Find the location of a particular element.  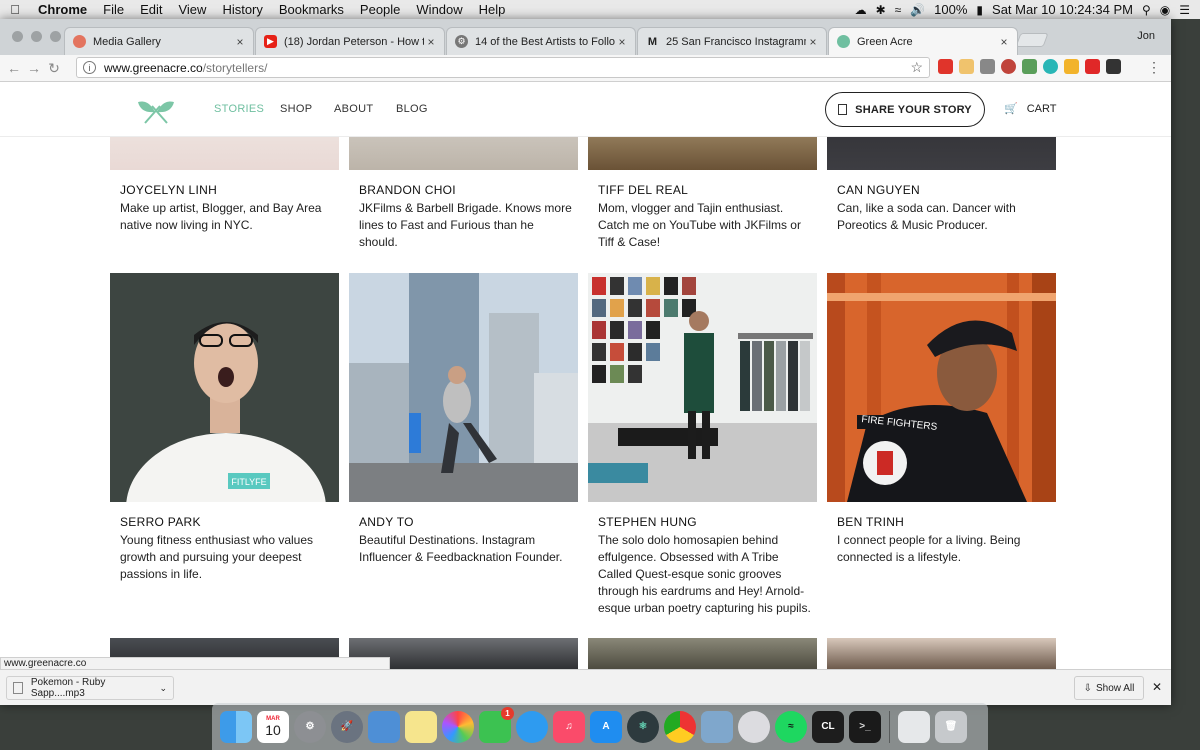

download-item: Pokemon - Ruby Sapp....mp3 ⌄ is located at coordinates (90, 688).